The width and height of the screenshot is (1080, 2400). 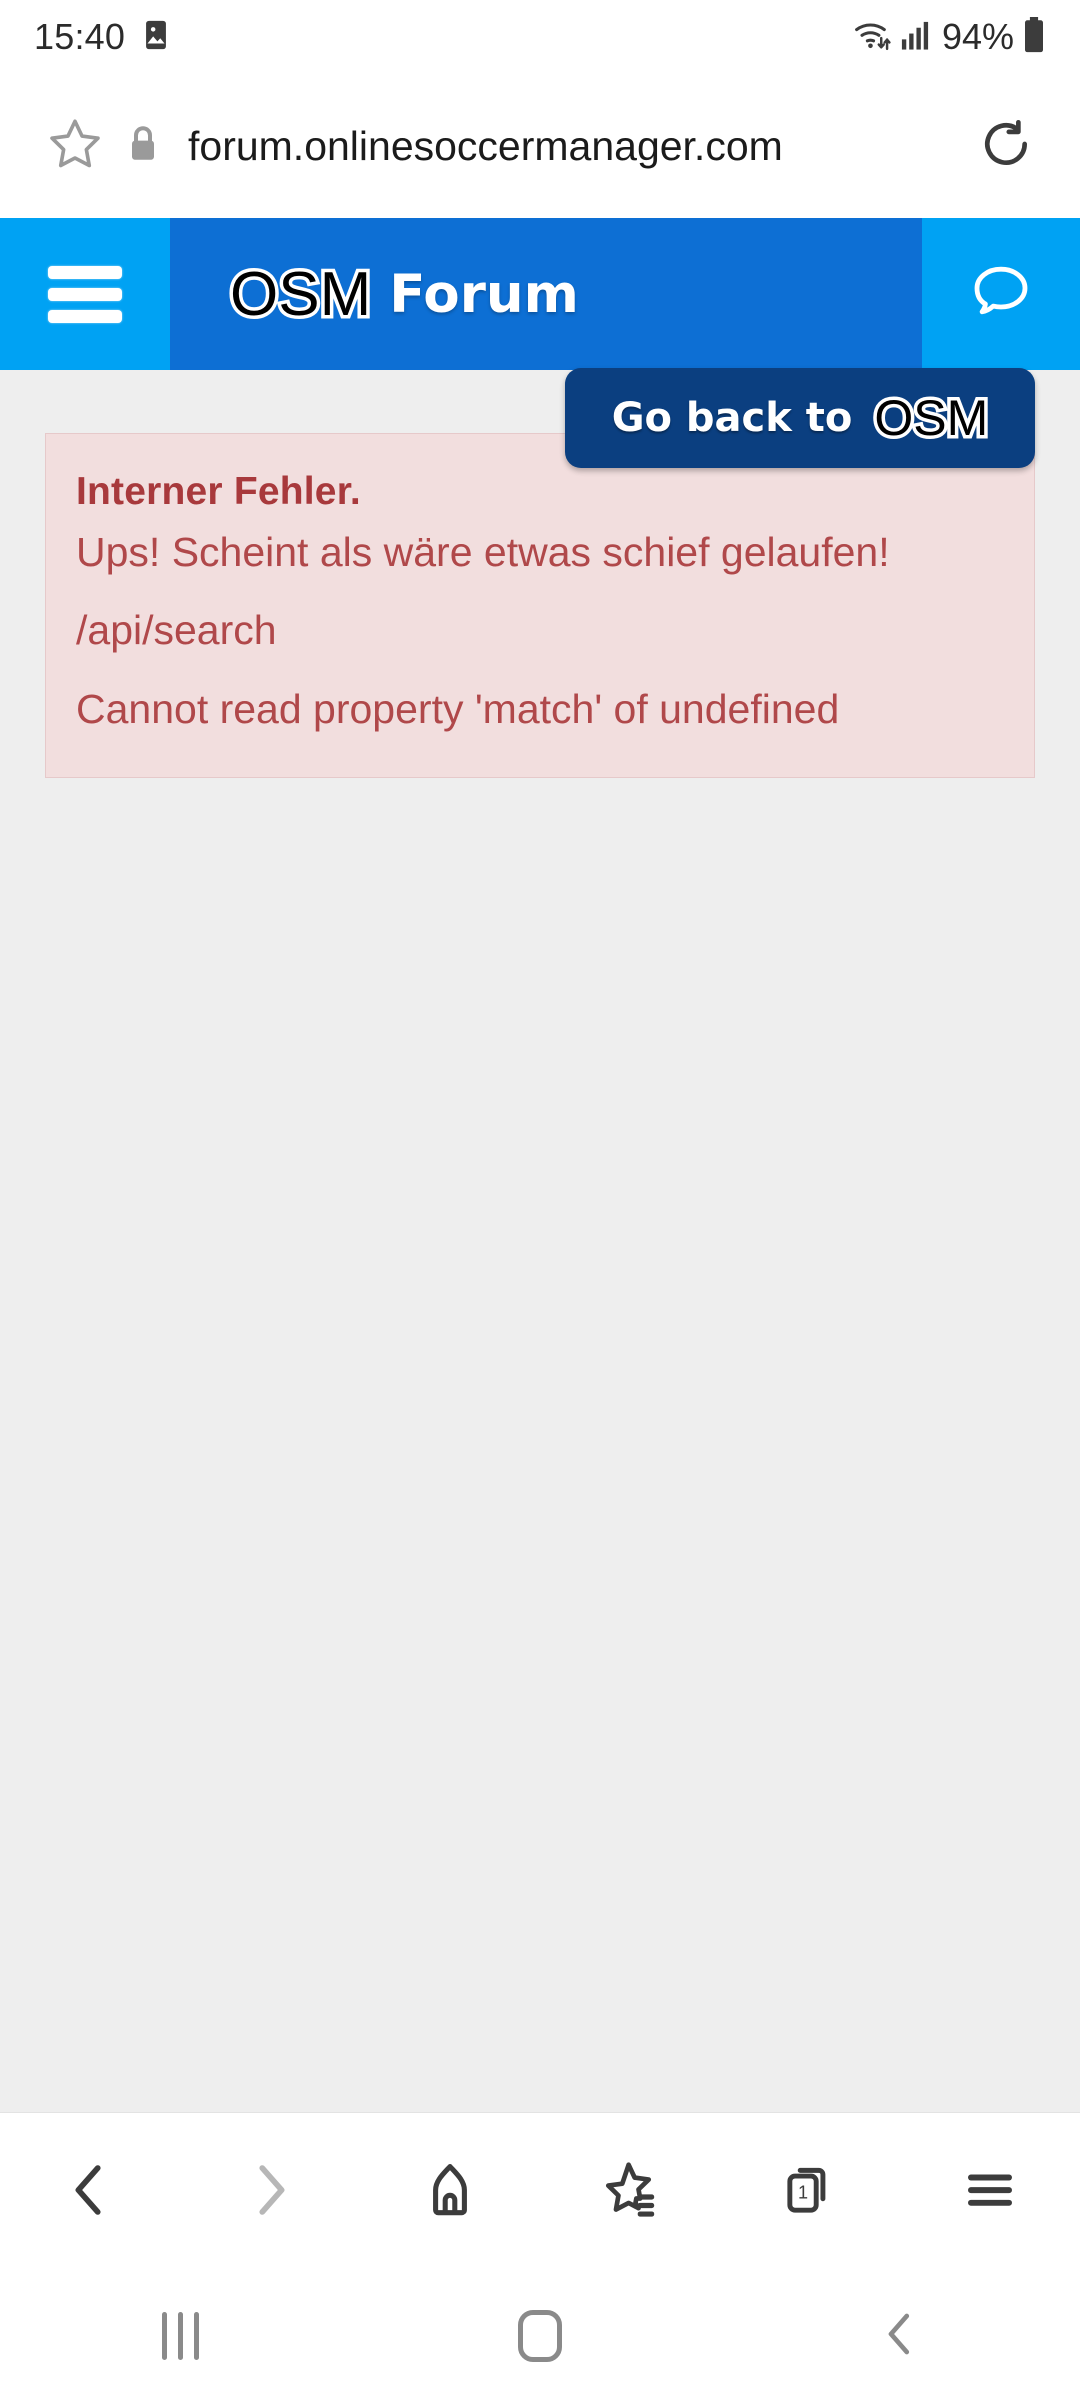 I want to click on tabs-icon: 1, so click(x=810, y=2192).